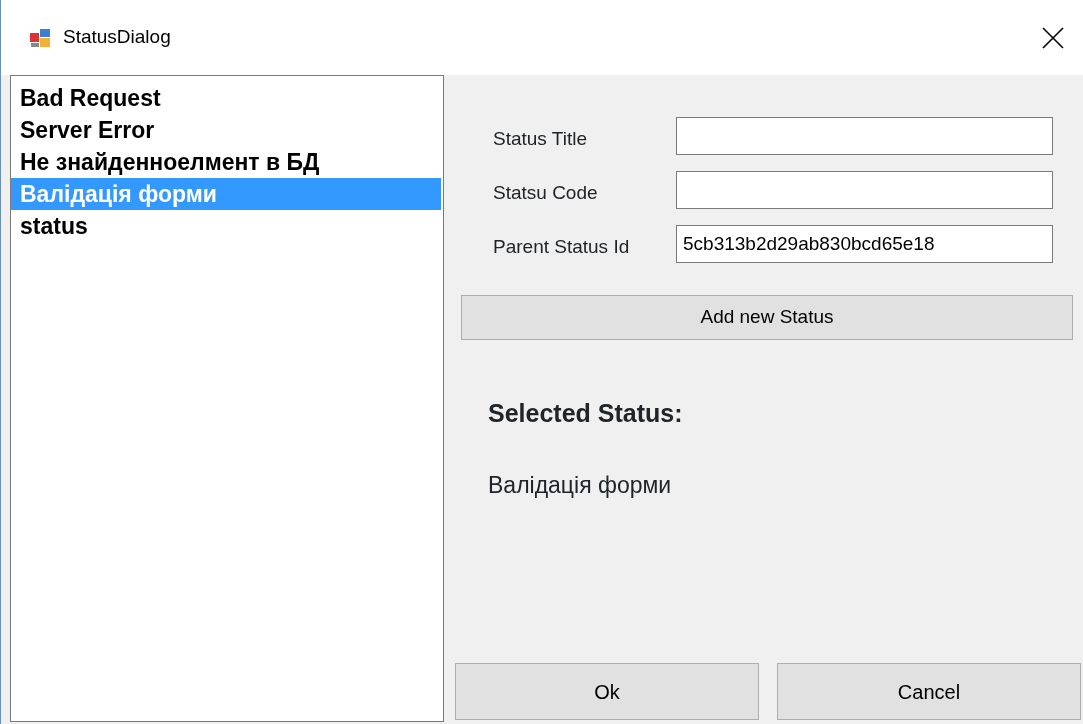 The width and height of the screenshot is (1083, 724). What do you see at coordinates (767, 317) in the screenshot?
I see `add-status-button: Add new Status` at bounding box center [767, 317].